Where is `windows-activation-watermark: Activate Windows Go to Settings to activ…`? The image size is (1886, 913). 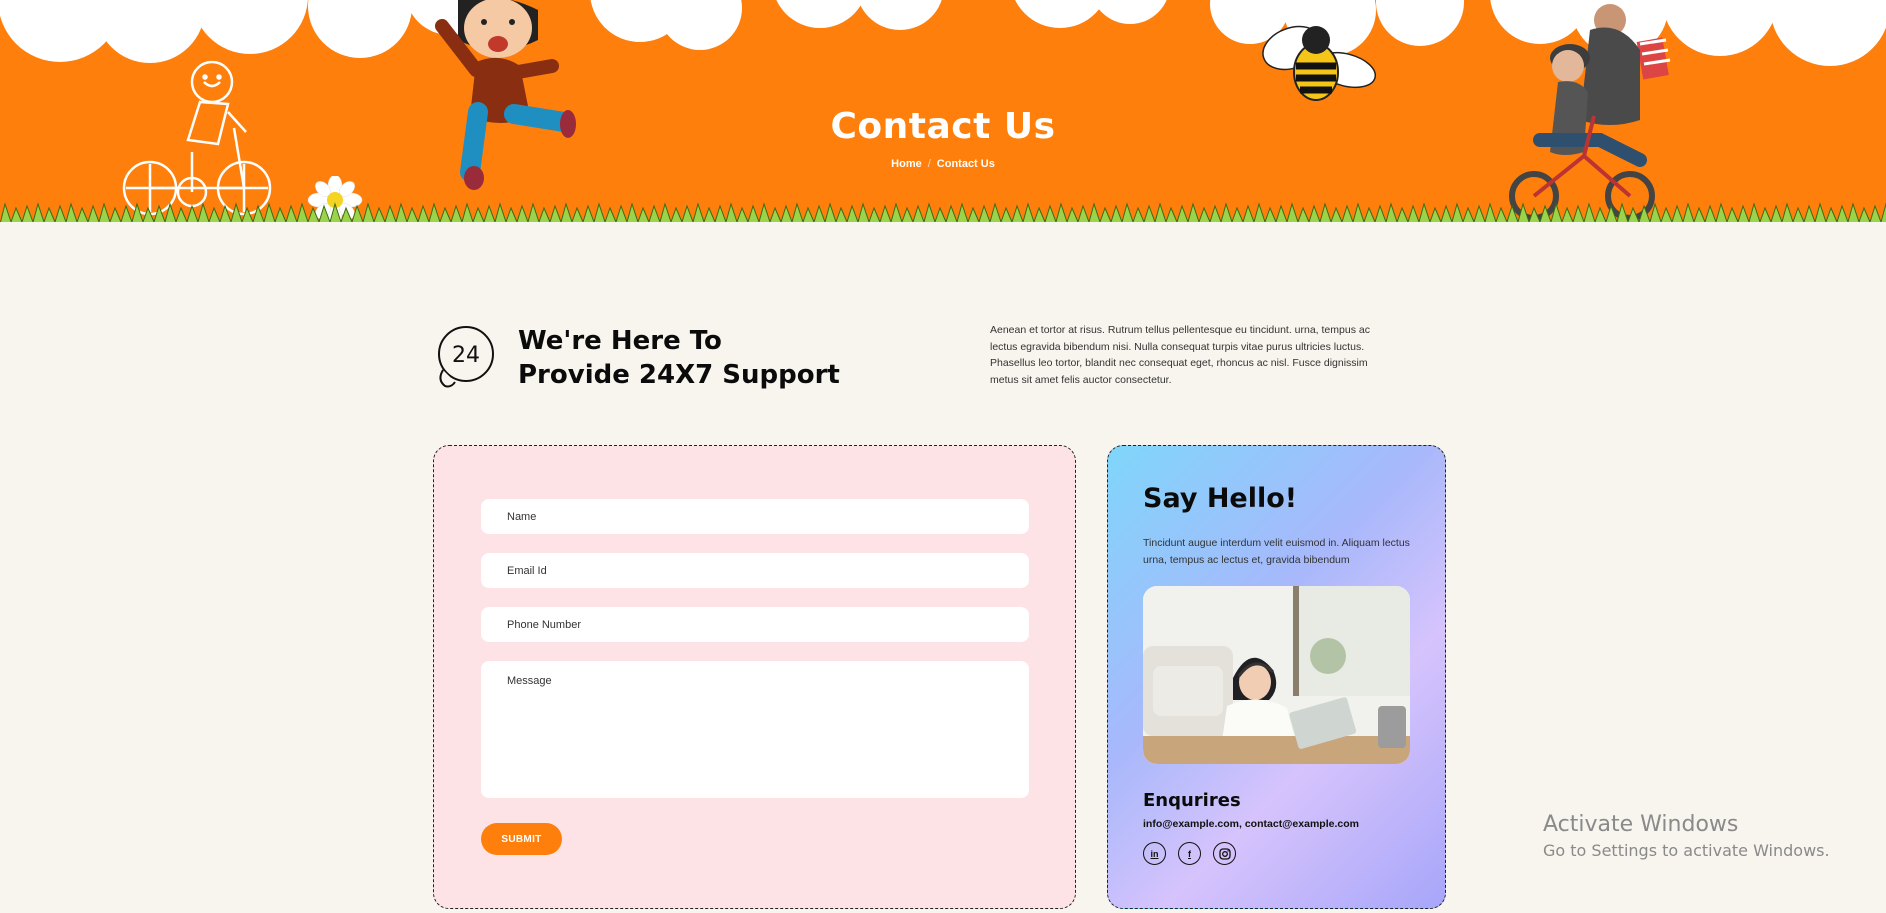 windows-activation-watermark: Activate Windows Go to Settings to activ… is located at coordinates (1686, 836).